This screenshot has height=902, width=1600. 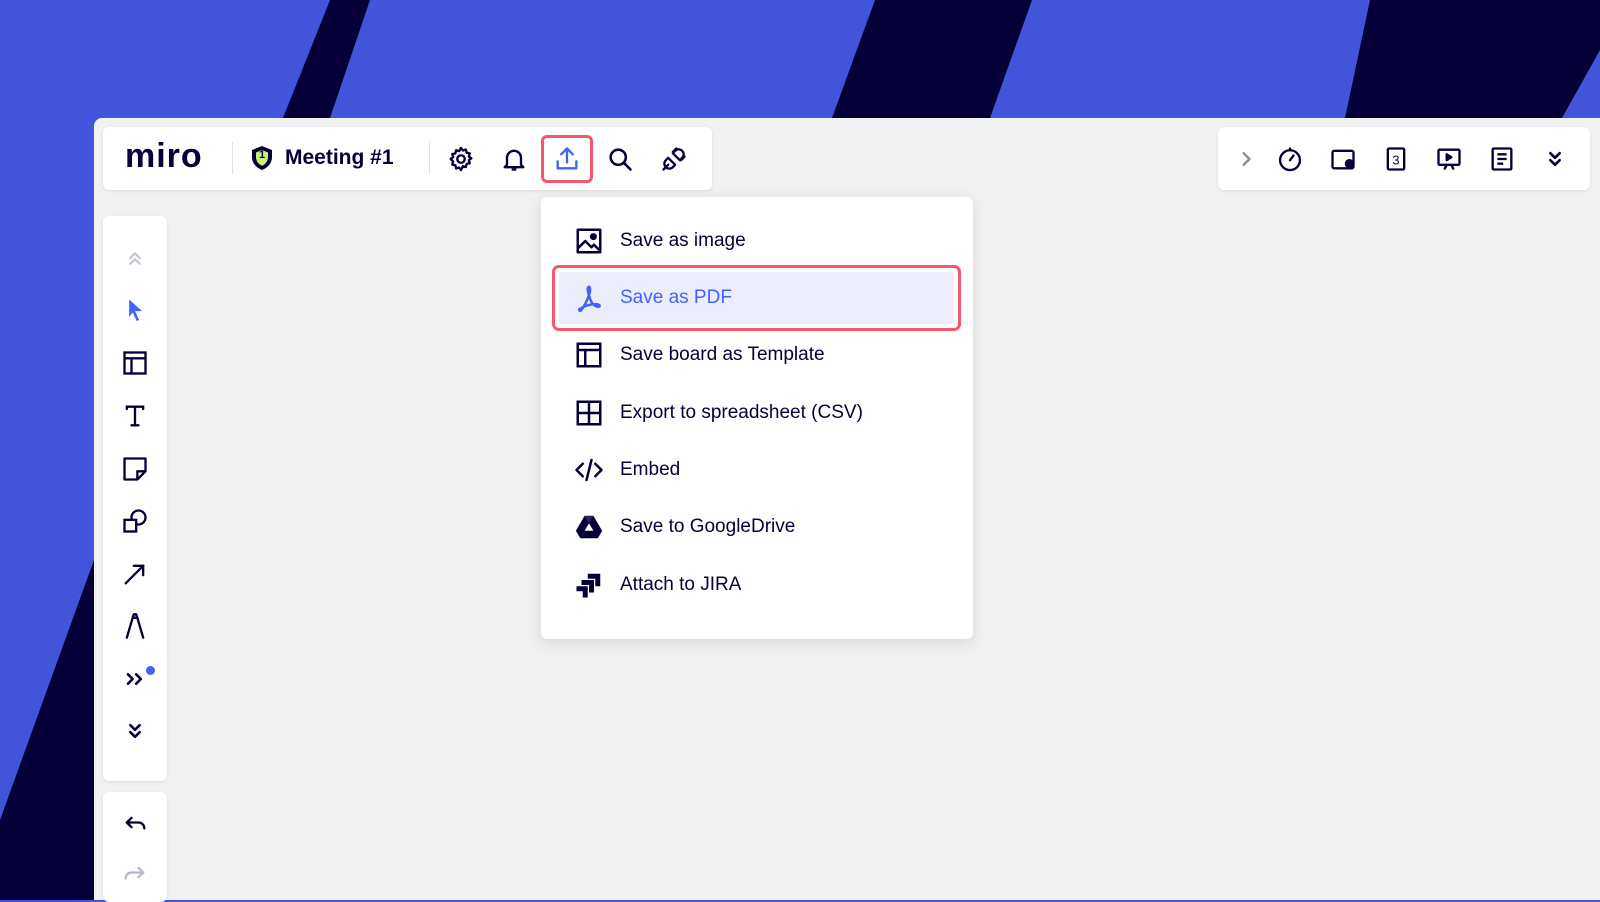 I want to click on menu-item-label: Export to spreadsheet (CSV), so click(x=741, y=412).